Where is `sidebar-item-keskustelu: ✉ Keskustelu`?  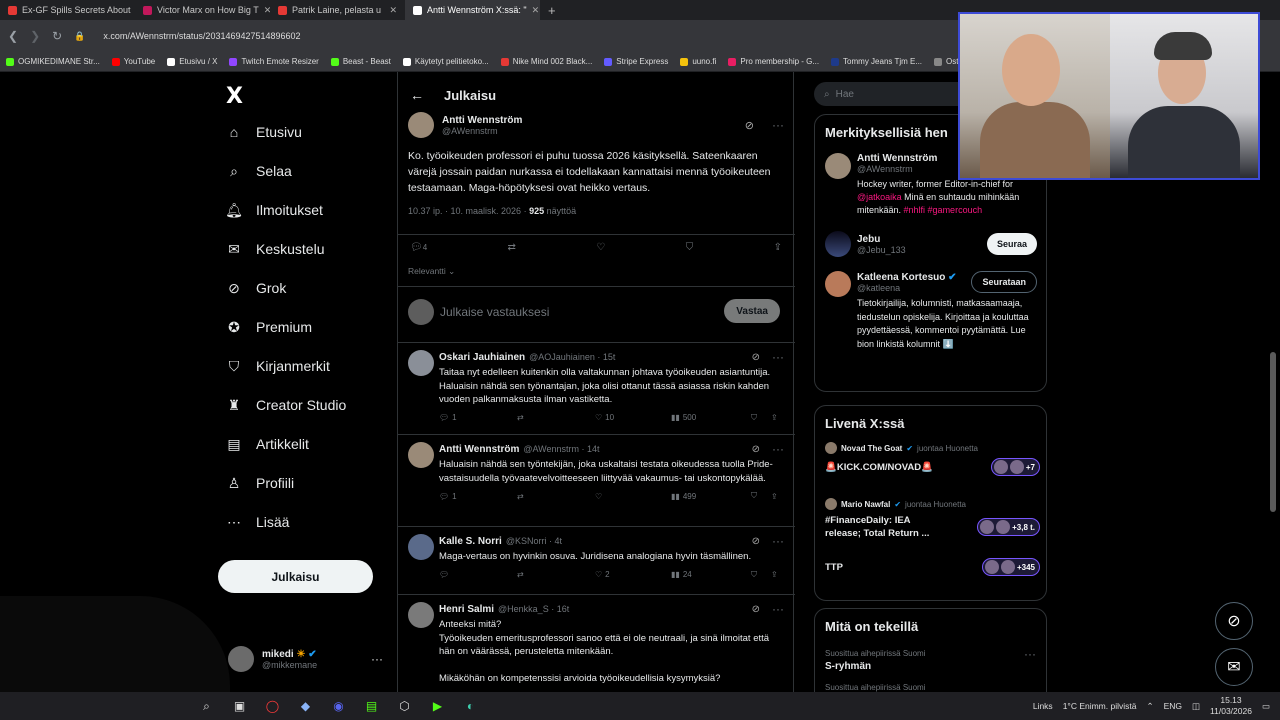
sidebar-item-keskustelu: ✉ Keskustelu is located at coordinates (275, 249).